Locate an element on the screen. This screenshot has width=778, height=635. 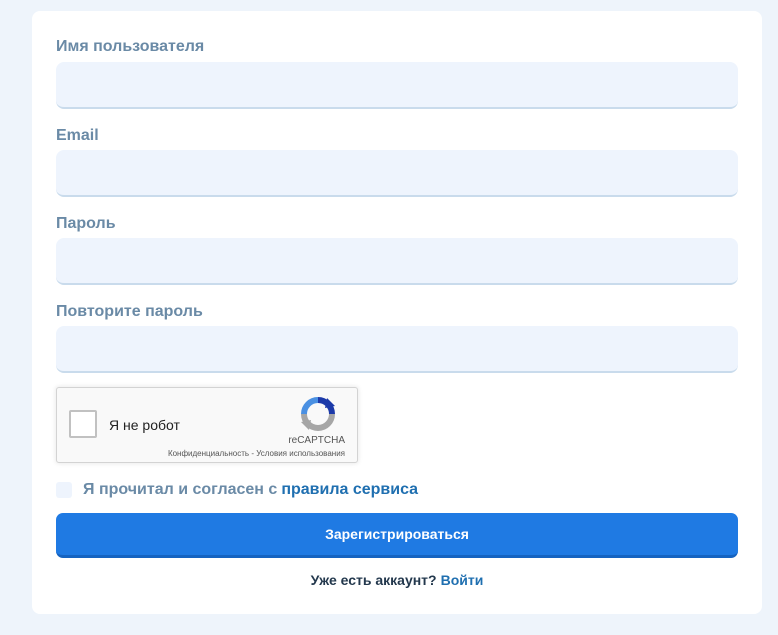
agreement-row: Я прочитал и согласен с правила сервиса is located at coordinates (237, 490).